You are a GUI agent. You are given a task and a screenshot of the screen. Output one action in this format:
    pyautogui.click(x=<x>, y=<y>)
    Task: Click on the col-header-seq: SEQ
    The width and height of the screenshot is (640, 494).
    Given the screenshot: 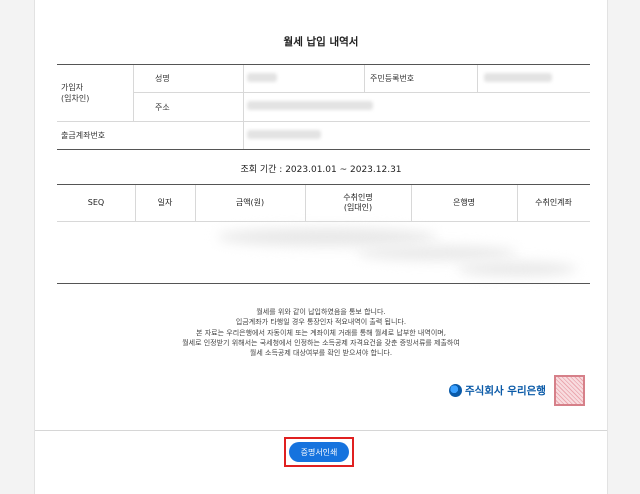 What is the action you would take?
    pyautogui.click(x=96, y=202)
    